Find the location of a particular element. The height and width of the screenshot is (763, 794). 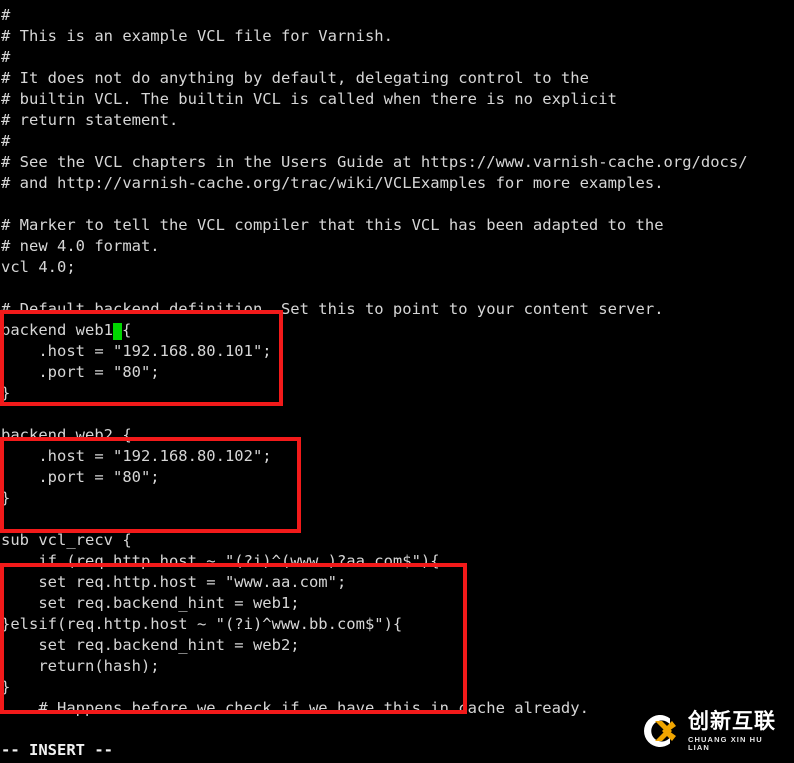

code-line: set req.backend_hint = web1; is located at coordinates (374, 603).